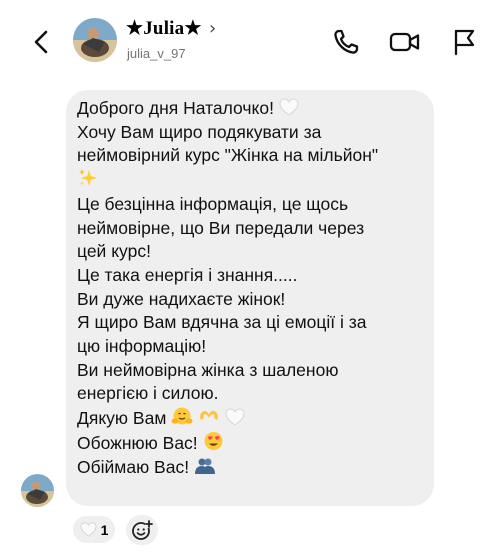  I want to click on reaction-count: 1, so click(104, 529).